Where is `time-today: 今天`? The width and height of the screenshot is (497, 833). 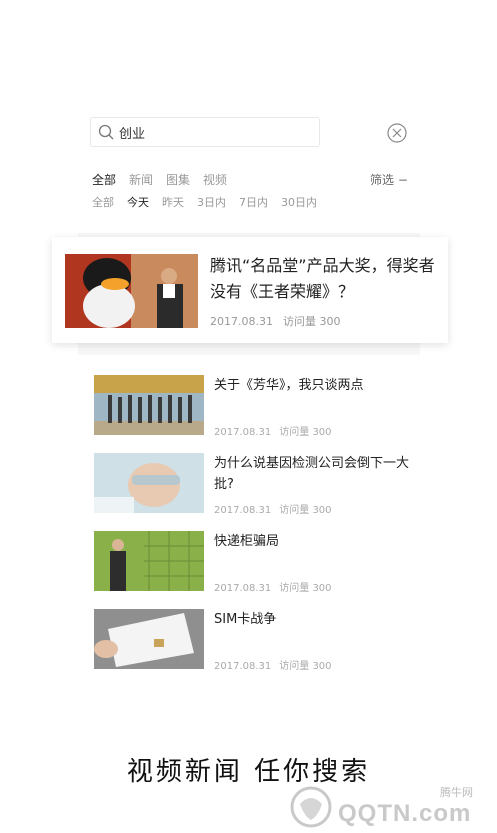
time-today: 今天 is located at coordinates (138, 202).